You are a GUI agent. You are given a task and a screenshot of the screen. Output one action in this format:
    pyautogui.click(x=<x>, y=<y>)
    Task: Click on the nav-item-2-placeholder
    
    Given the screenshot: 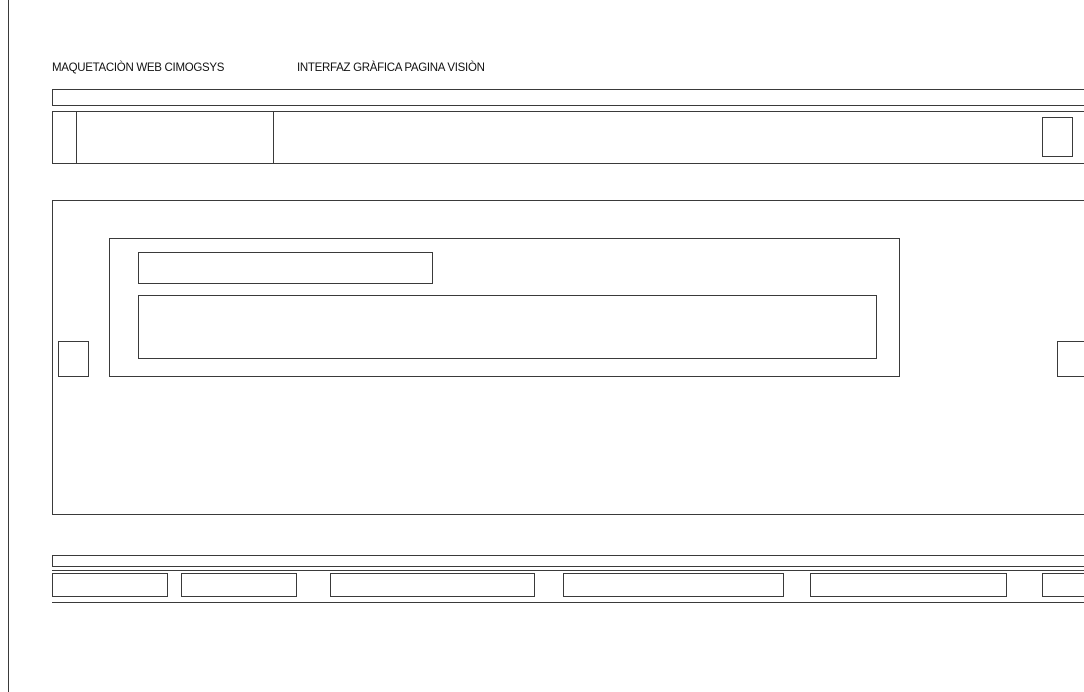 What is the action you would take?
    pyautogui.click(x=239, y=585)
    